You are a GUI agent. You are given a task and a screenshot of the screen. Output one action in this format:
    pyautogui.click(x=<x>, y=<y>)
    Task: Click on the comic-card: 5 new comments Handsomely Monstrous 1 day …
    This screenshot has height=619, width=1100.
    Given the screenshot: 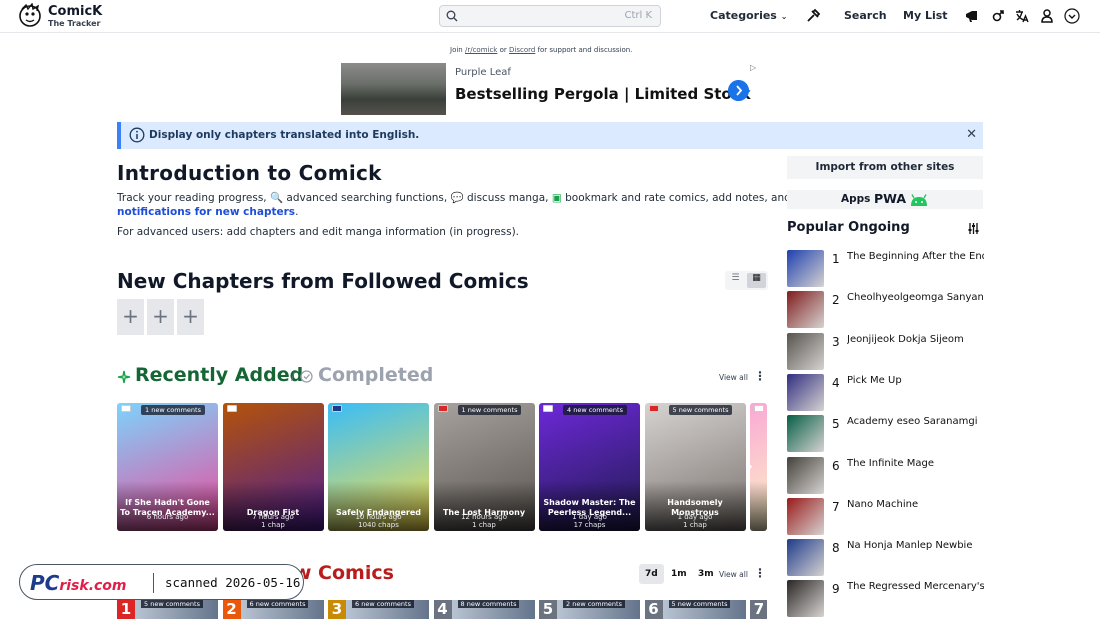 What is the action you would take?
    pyautogui.click(x=695, y=467)
    